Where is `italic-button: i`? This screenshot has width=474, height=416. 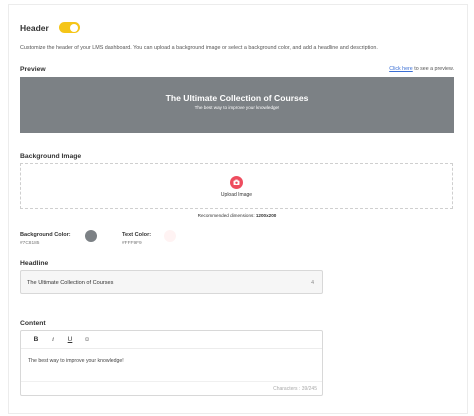
italic-button: i is located at coordinates (53, 339).